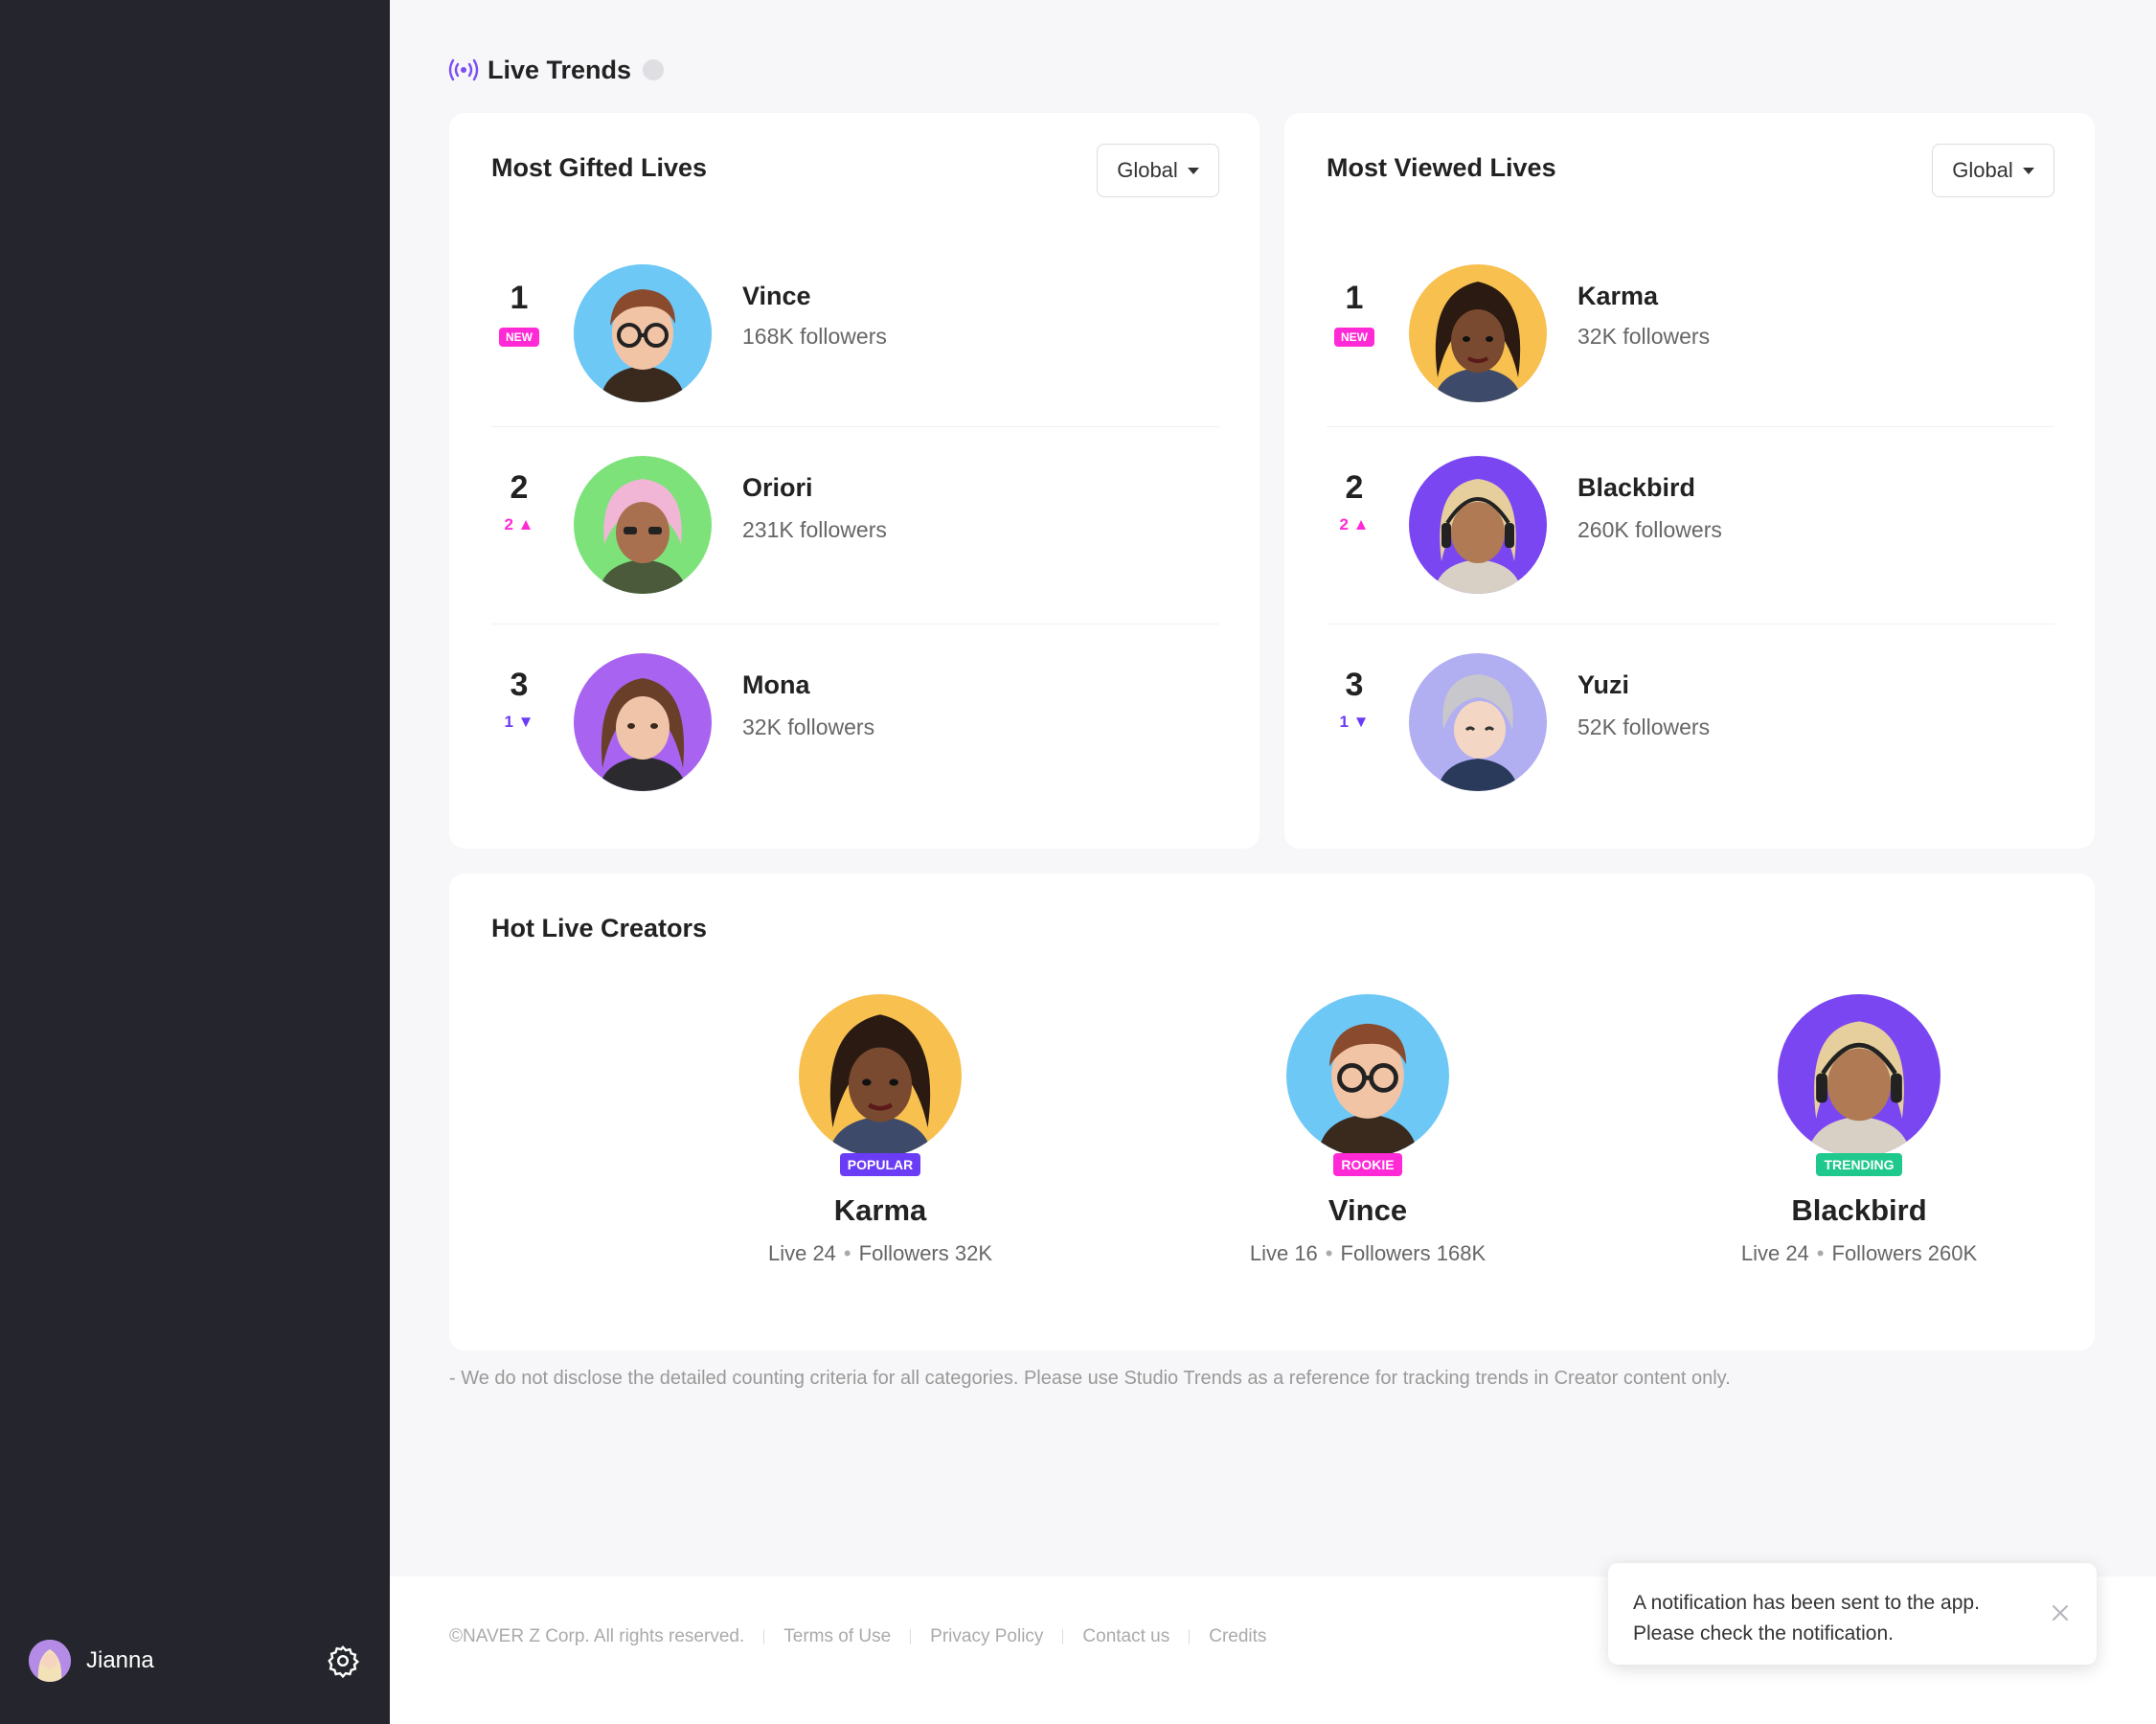 Image resolution: width=2156 pixels, height=1724 pixels. What do you see at coordinates (1125, 1637) in the screenshot?
I see `contact-link: Contact us` at bounding box center [1125, 1637].